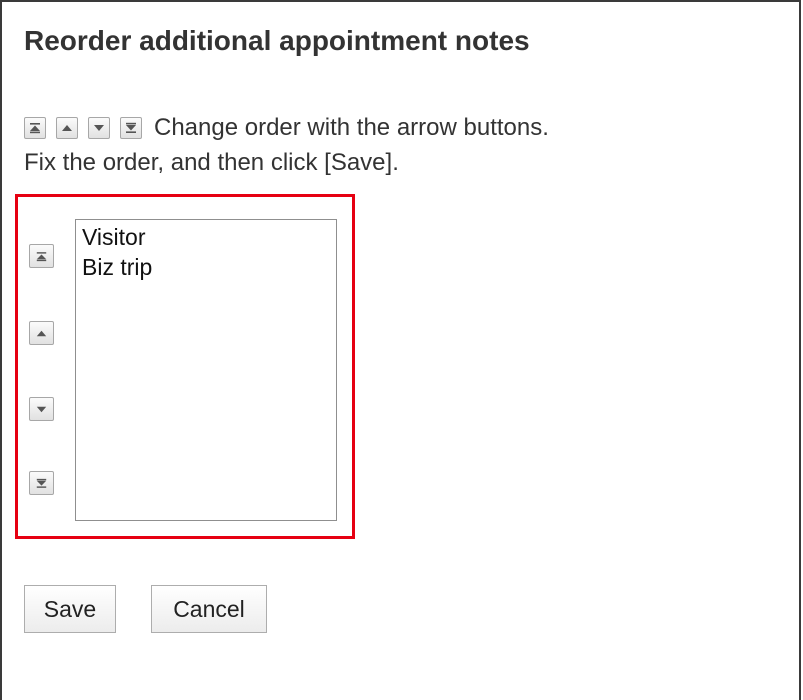 This screenshot has width=803, height=700. I want to click on move-down-button, so click(41, 409).